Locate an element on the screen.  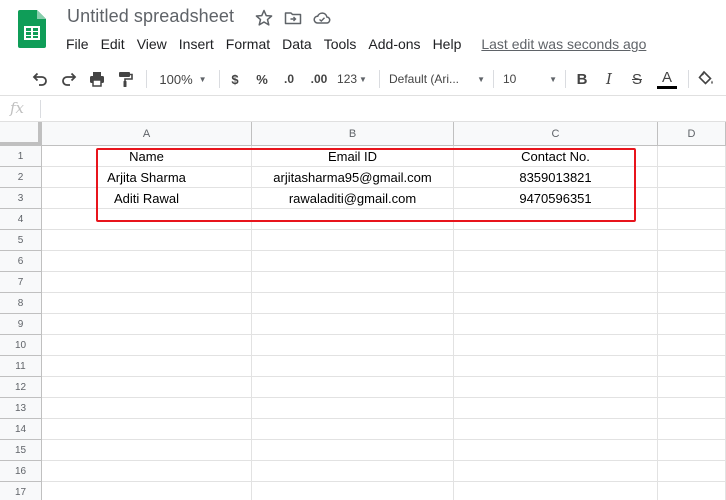
cell-b13 is located at coordinates (353, 408).